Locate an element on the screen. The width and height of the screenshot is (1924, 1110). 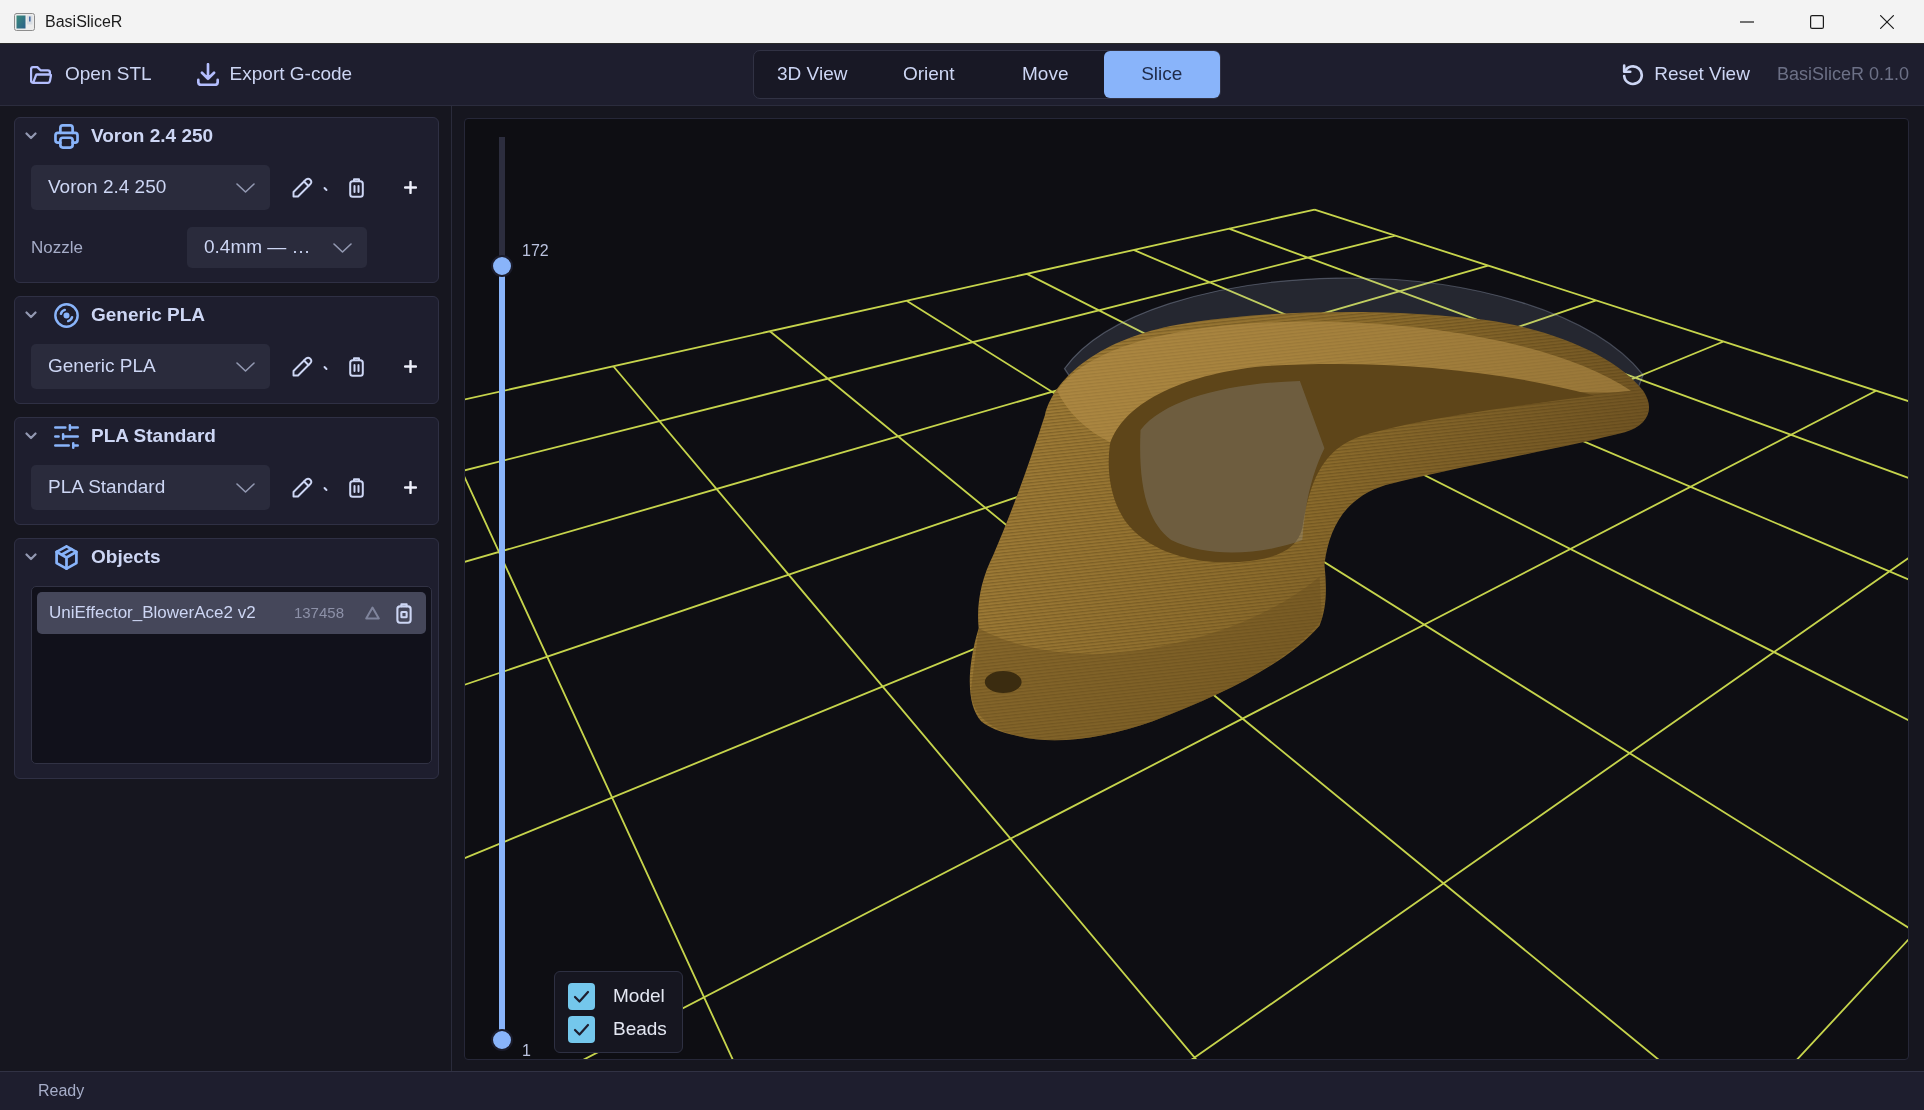
download-icon is located at coordinates (207, 74).